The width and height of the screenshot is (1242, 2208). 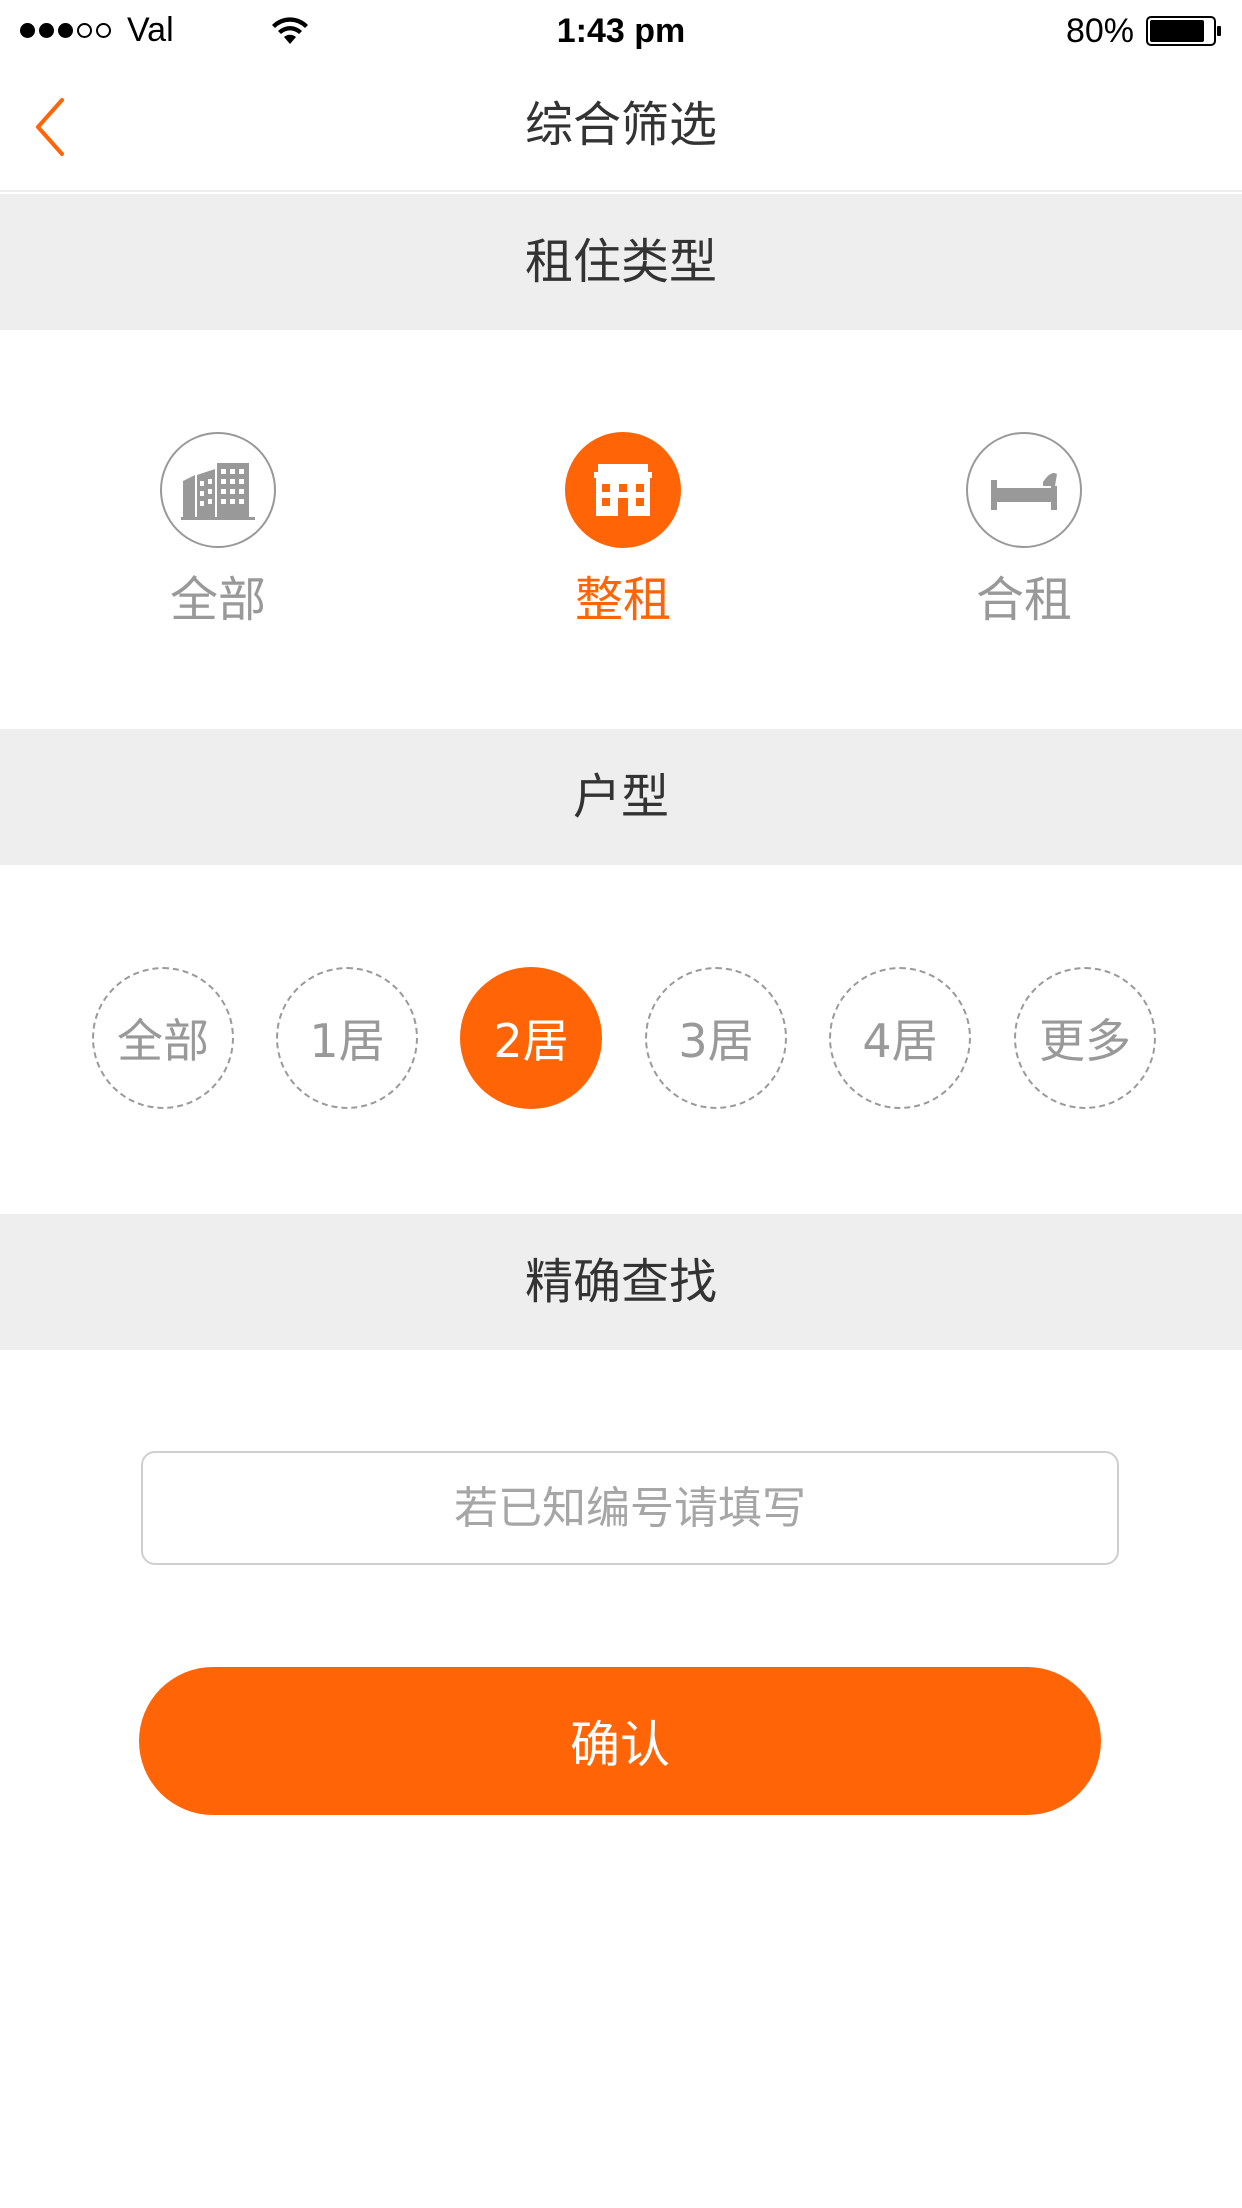 What do you see at coordinates (347, 1038) in the screenshot?
I see `layout-option-1-room: 1居` at bounding box center [347, 1038].